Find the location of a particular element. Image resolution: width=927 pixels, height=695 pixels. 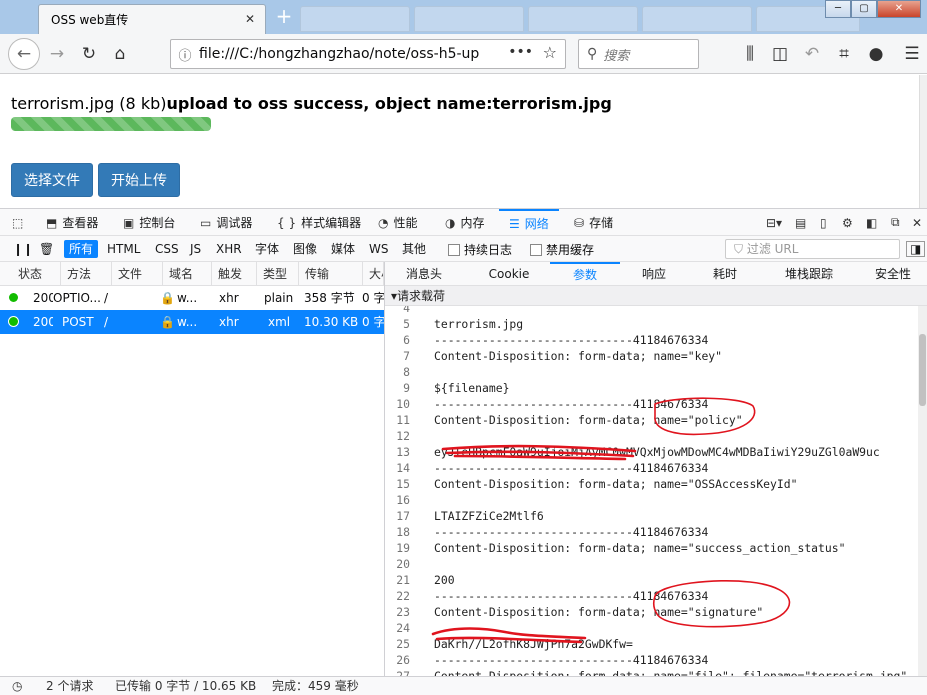

screenshot-icon: ⌗ is located at coordinates (844, 54).